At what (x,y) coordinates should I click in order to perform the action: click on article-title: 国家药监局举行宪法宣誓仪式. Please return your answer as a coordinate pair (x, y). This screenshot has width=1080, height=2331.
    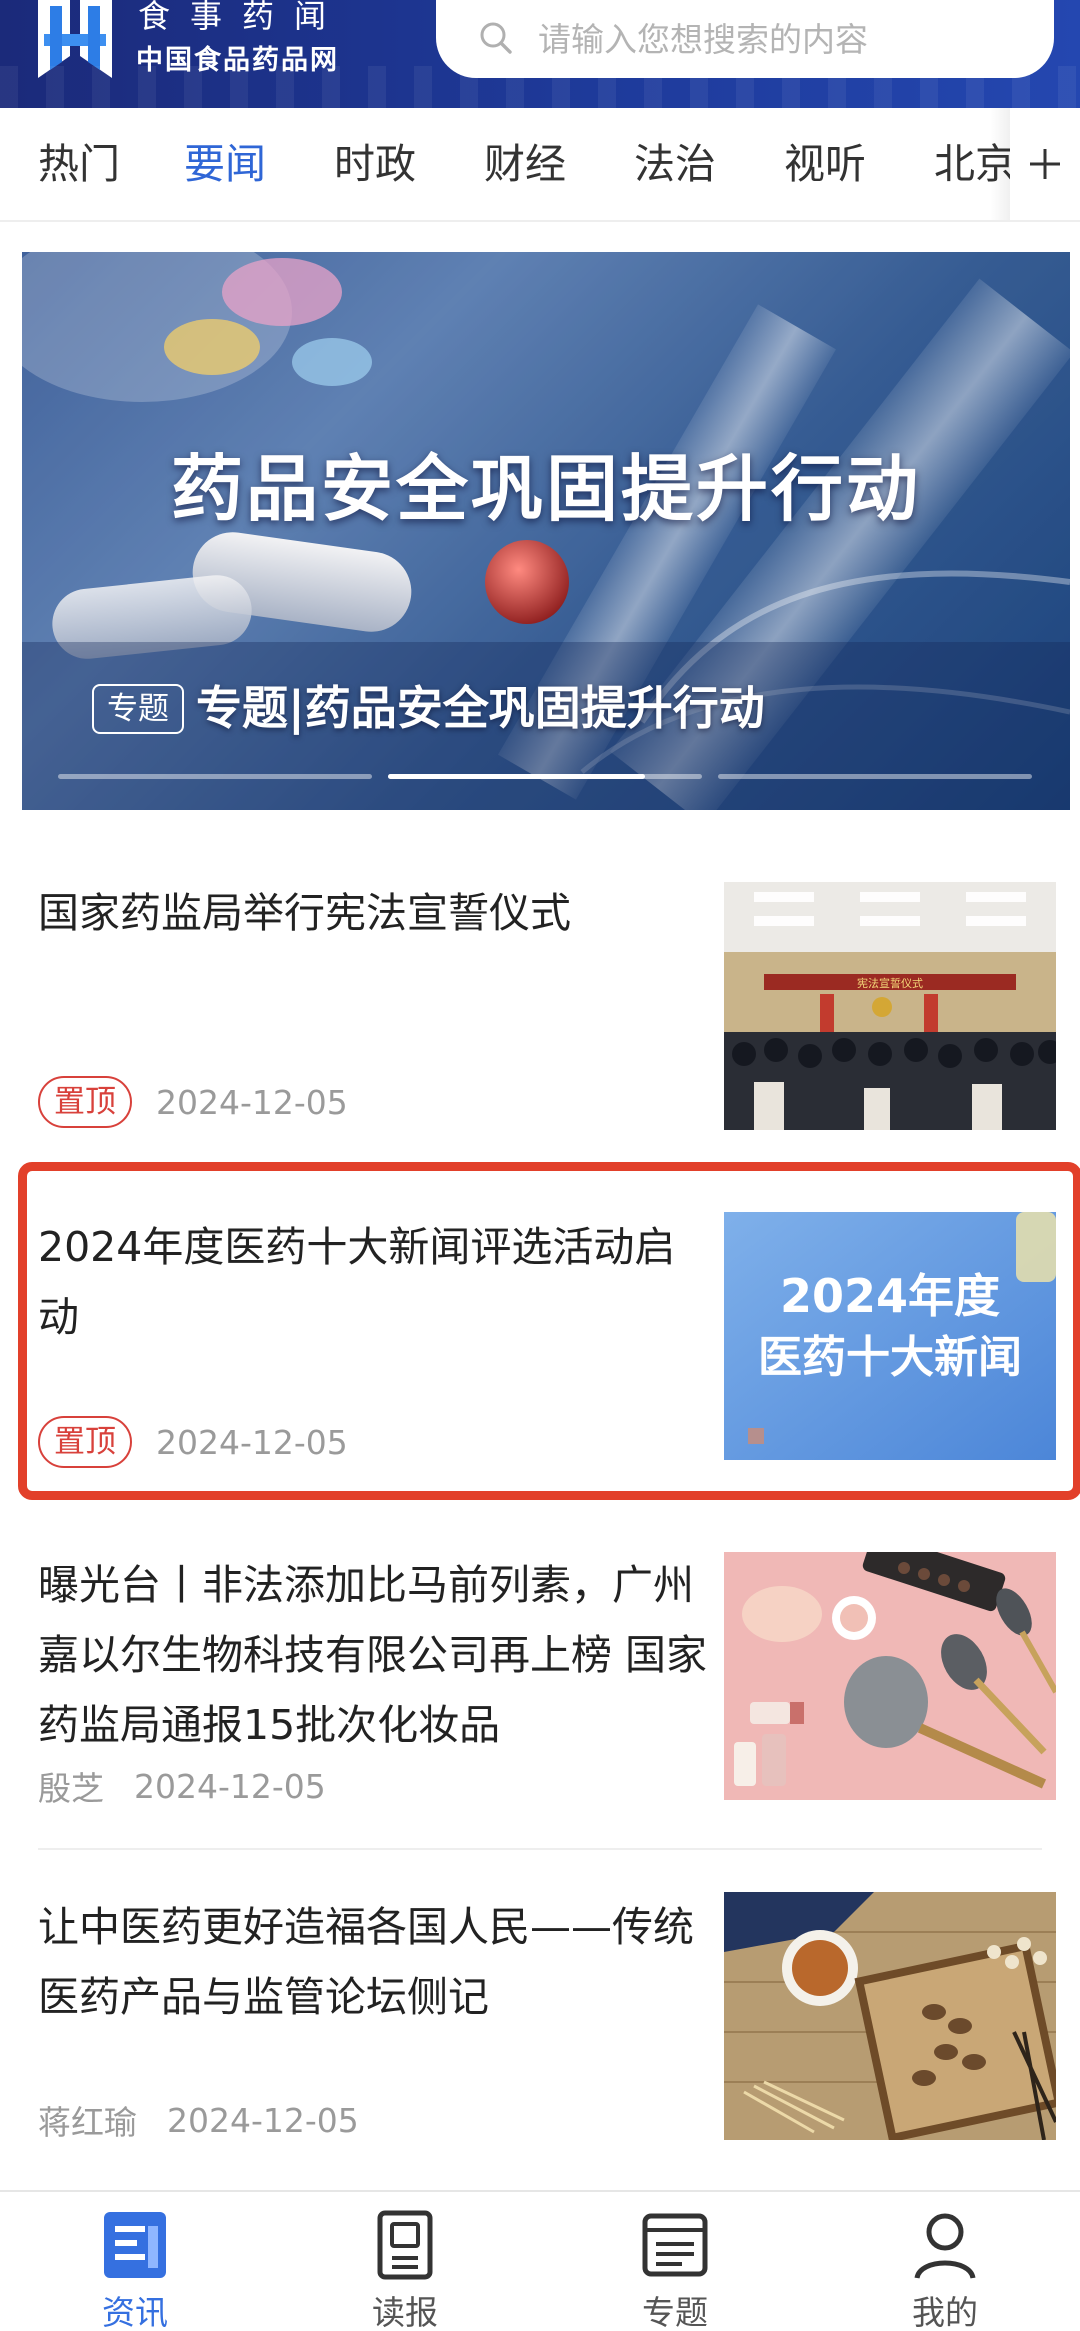
    Looking at the image, I should click on (373, 913).